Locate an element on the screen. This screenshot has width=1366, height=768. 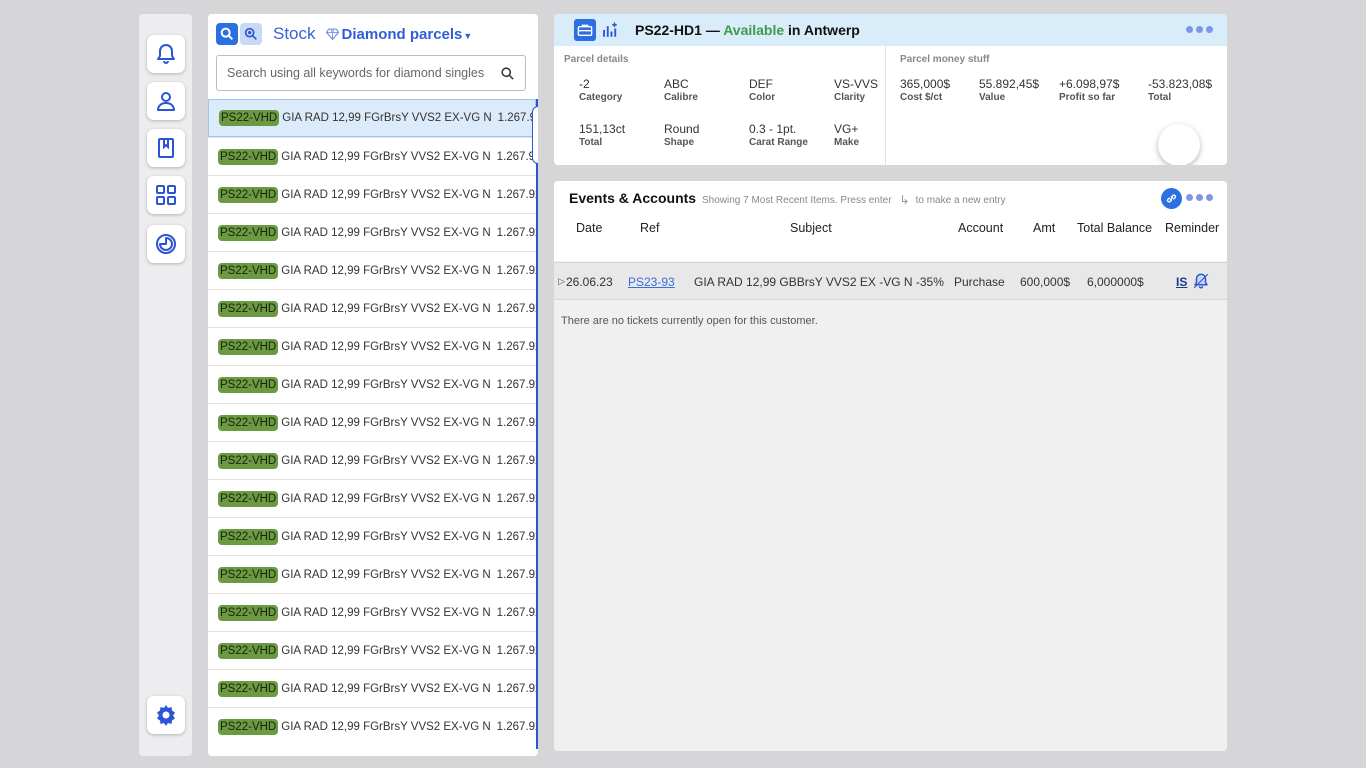
category-dropdown: Diamond parcels ▼ is located at coordinates (398, 34).